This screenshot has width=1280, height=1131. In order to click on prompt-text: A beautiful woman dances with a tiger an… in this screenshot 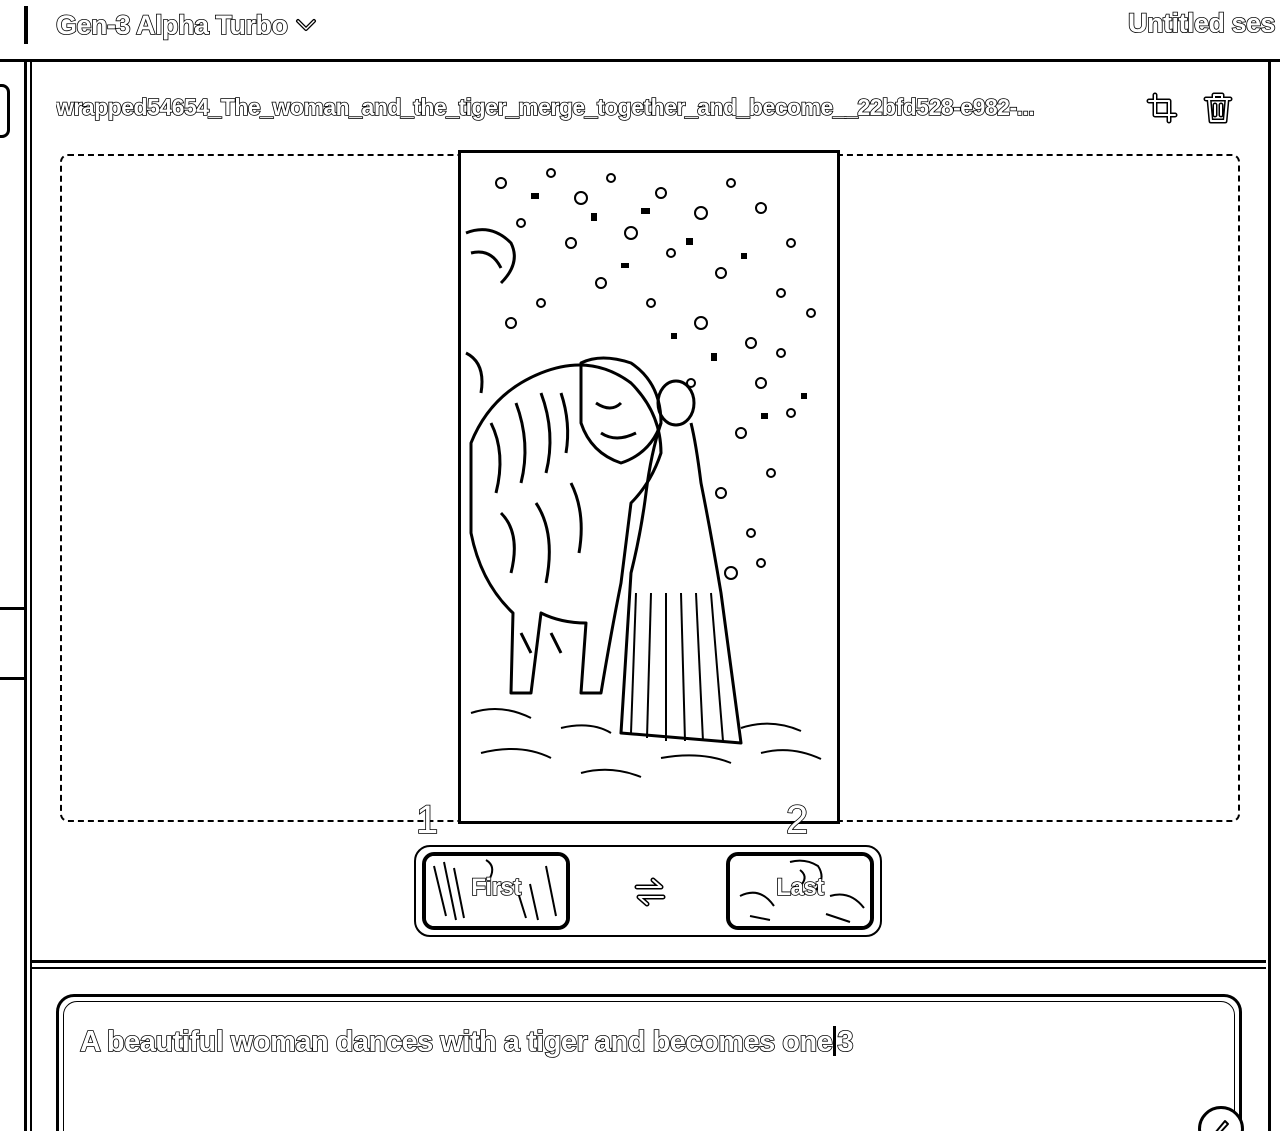, I will do `click(456, 1042)`.